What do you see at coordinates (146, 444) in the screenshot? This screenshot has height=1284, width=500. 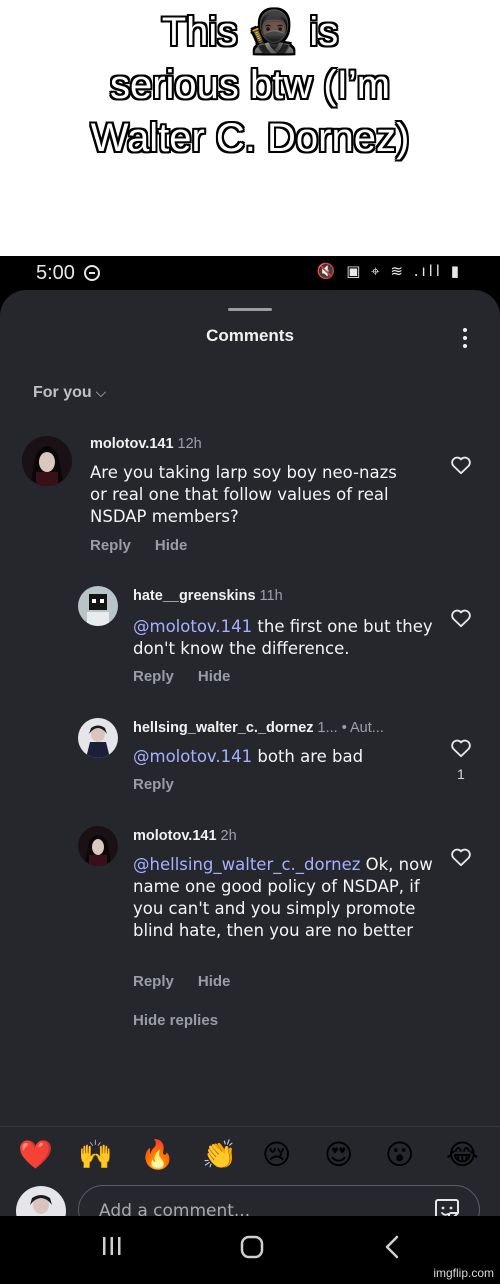 I see `comment-username: molotov.141 12h` at bounding box center [146, 444].